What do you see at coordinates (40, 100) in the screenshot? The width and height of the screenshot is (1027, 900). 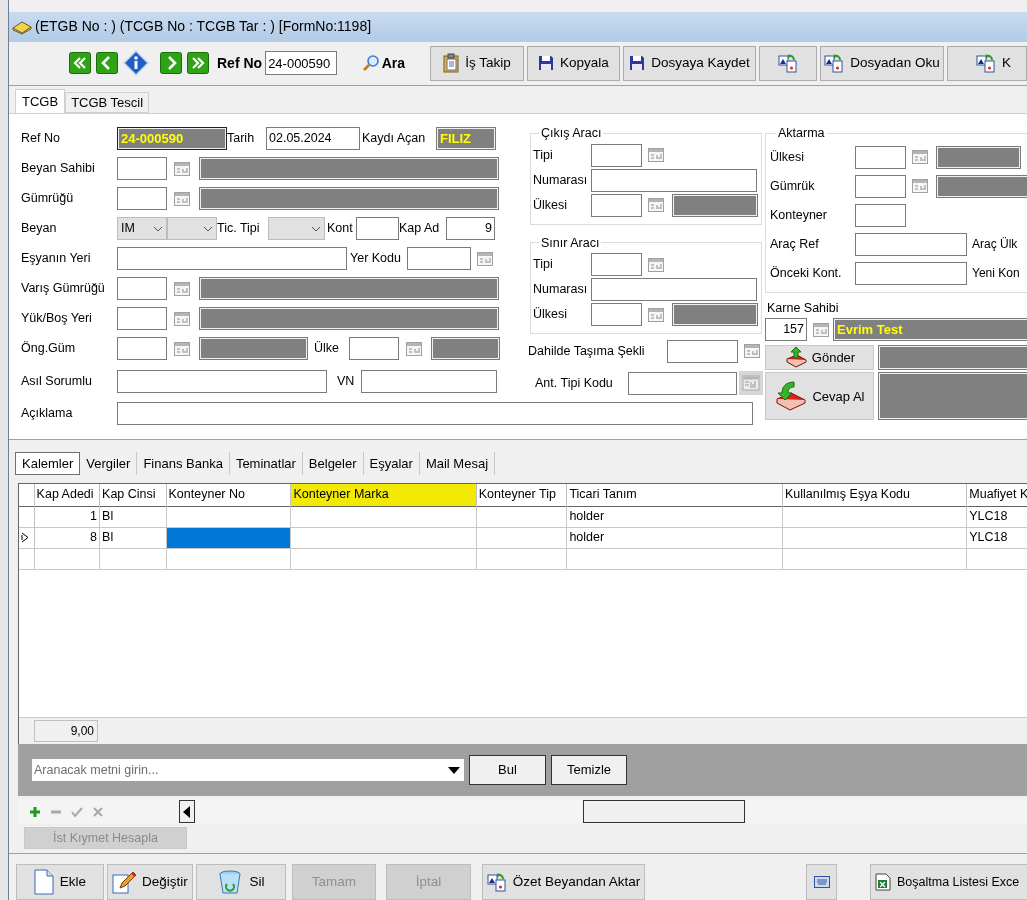 I see `tab: TCGB` at bounding box center [40, 100].